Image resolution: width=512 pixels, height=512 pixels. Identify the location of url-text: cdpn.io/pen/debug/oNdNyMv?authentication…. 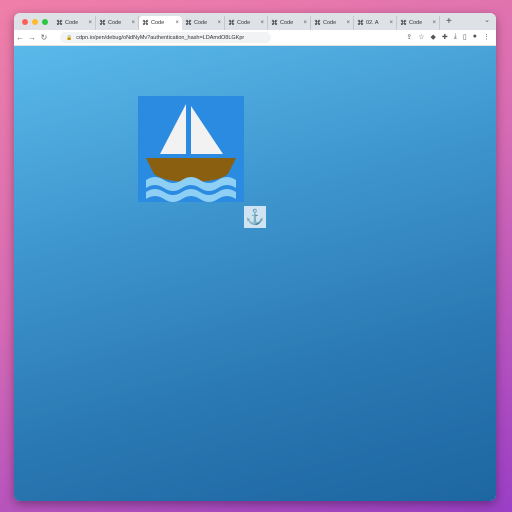
(160, 37).